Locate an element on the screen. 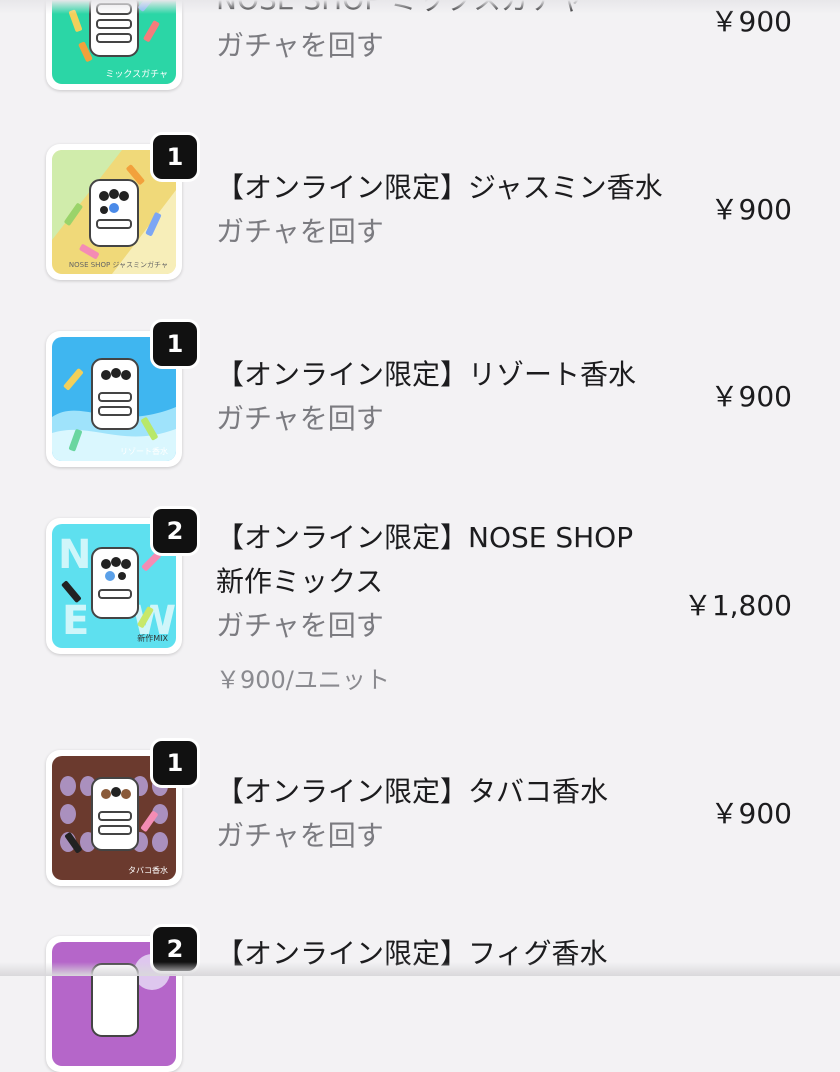 The image size is (840, 1072). cart-item: ミックスガチャ NOSE SHOP ミックスガチャ ガチャを回す ￥900 is located at coordinates (420, 57).